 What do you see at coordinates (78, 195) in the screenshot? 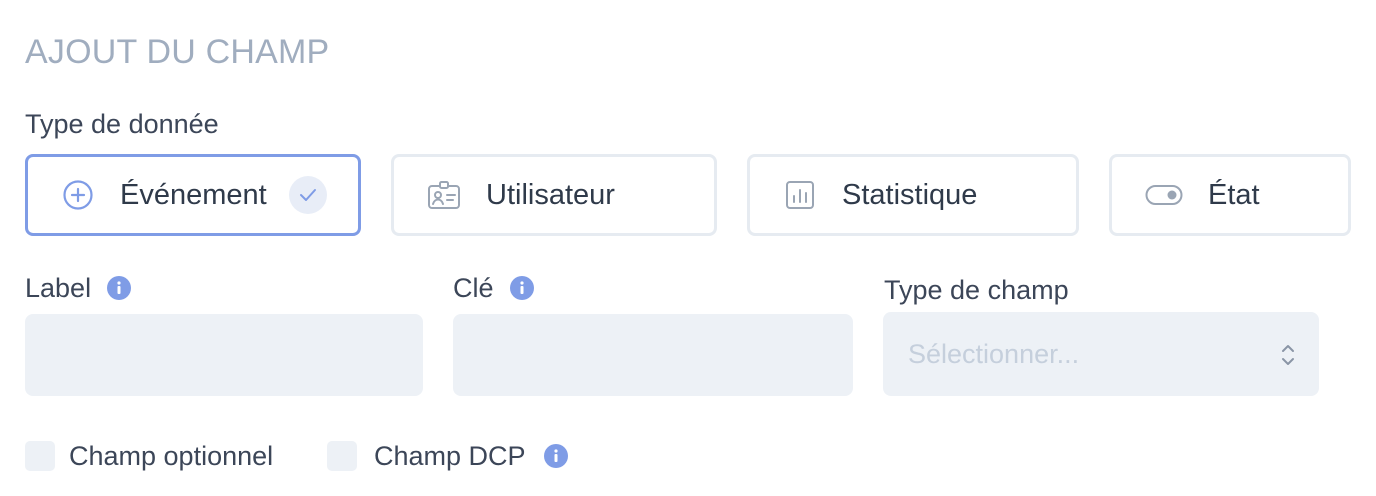
I see `plus-circle-icon` at bounding box center [78, 195].